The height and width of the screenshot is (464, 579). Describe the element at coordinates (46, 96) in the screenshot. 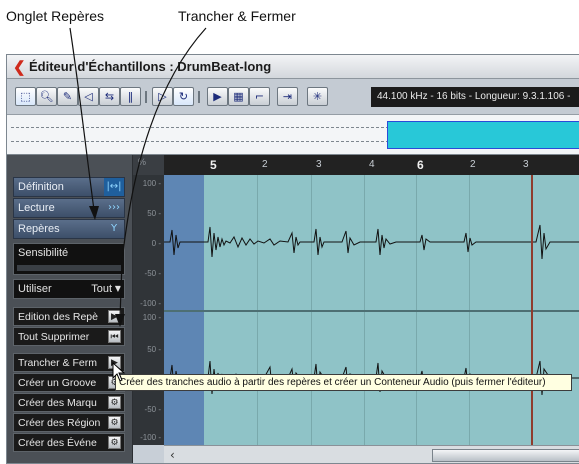

I see `zoom-tool-icon: 🔍︎` at that location.